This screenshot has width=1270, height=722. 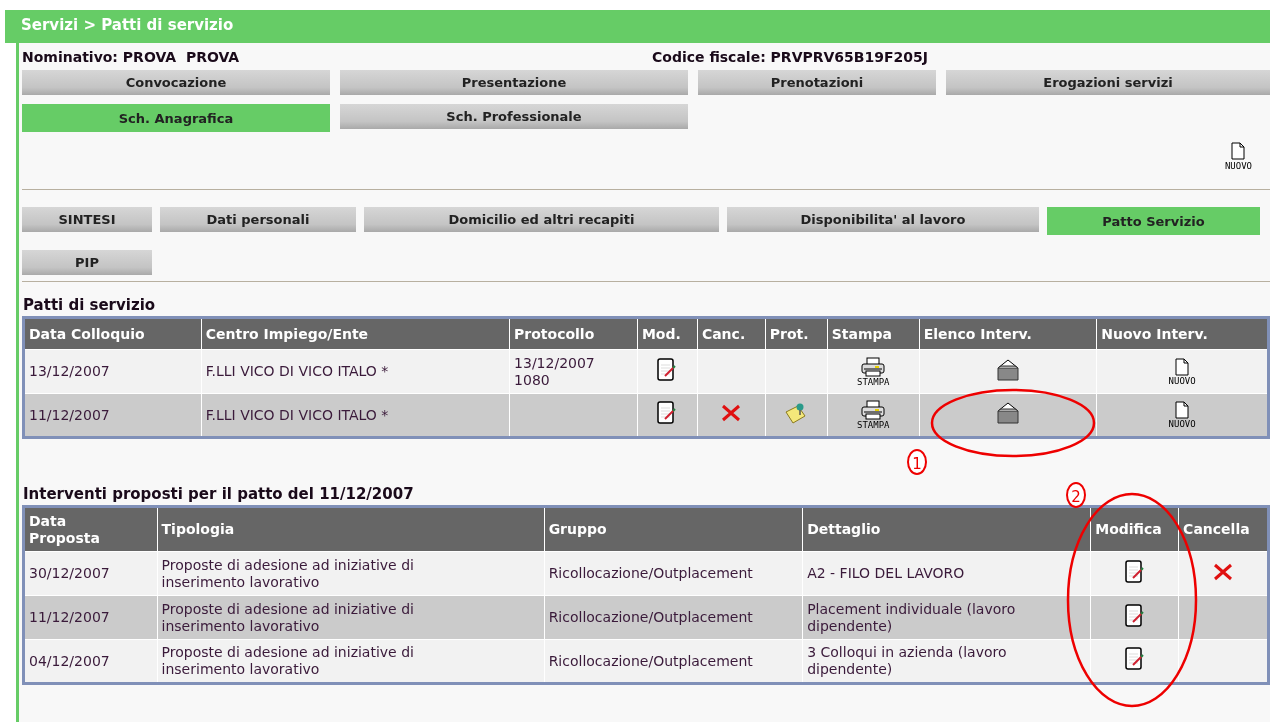 What do you see at coordinates (87, 262) in the screenshot?
I see `tab: PIP` at bounding box center [87, 262].